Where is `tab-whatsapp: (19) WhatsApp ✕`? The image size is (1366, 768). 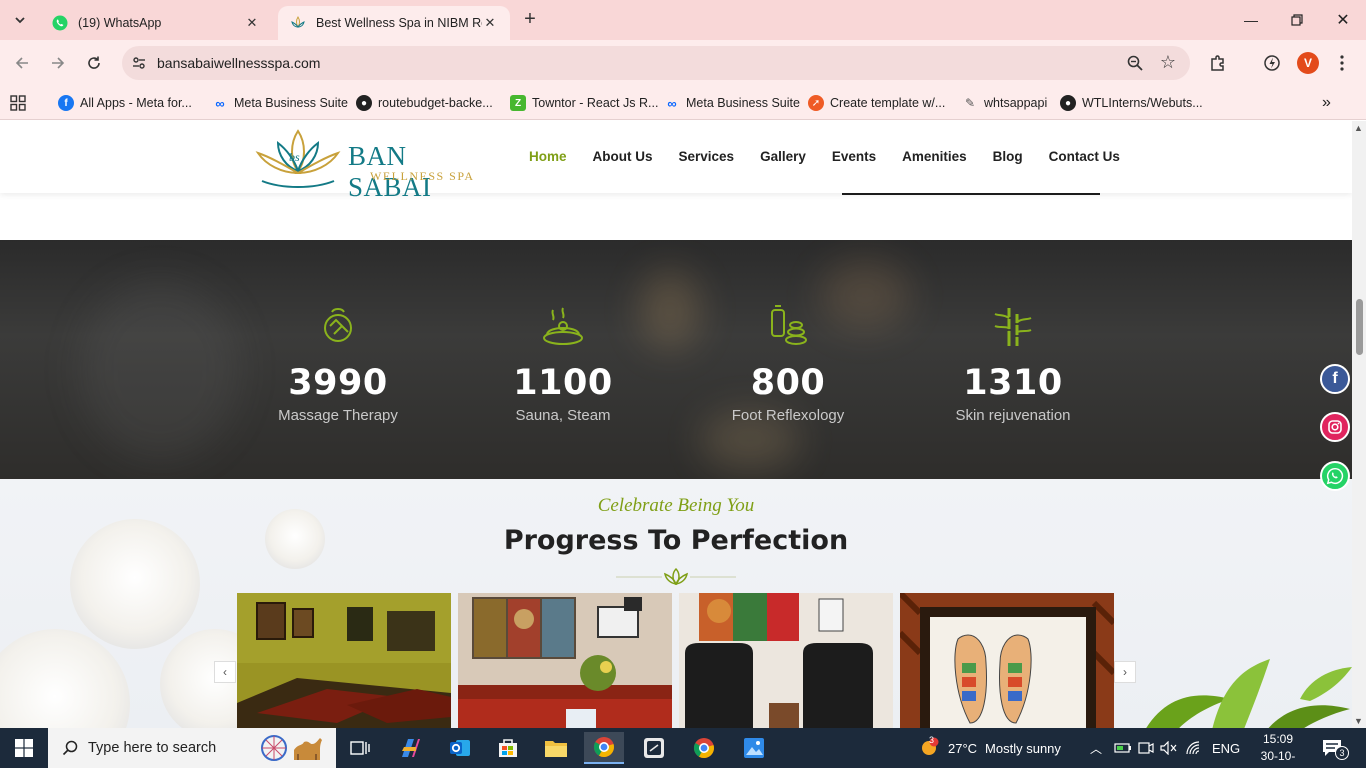
tab-whatsapp: (19) WhatsApp ✕ is located at coordinates (156, 23).